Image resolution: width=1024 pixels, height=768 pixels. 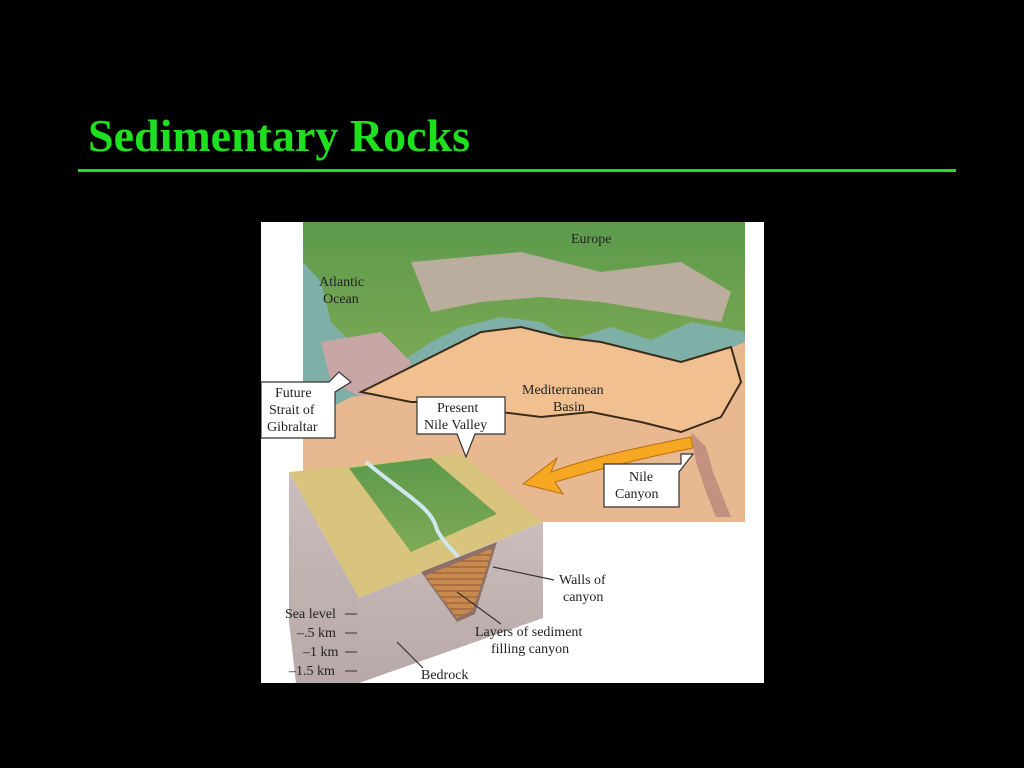 What do you see at coordinates (569, 407) in the screenshot?
I see `label-basin-2: Basin` at bounding box center [569, 407].